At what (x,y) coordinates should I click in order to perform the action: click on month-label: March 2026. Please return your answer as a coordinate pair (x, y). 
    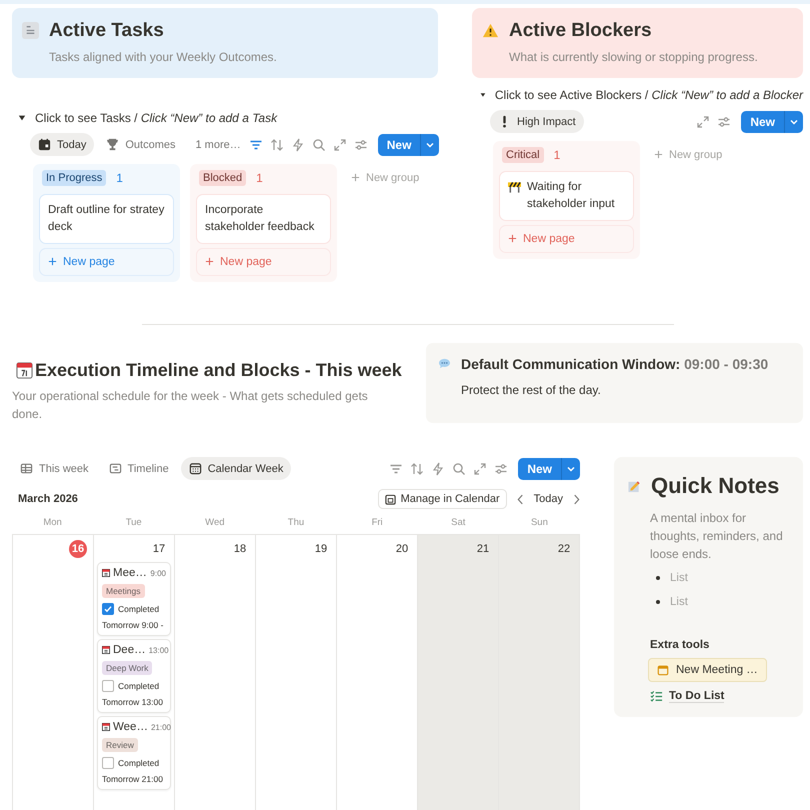
    Looking at the image, I should click on (48, 499).